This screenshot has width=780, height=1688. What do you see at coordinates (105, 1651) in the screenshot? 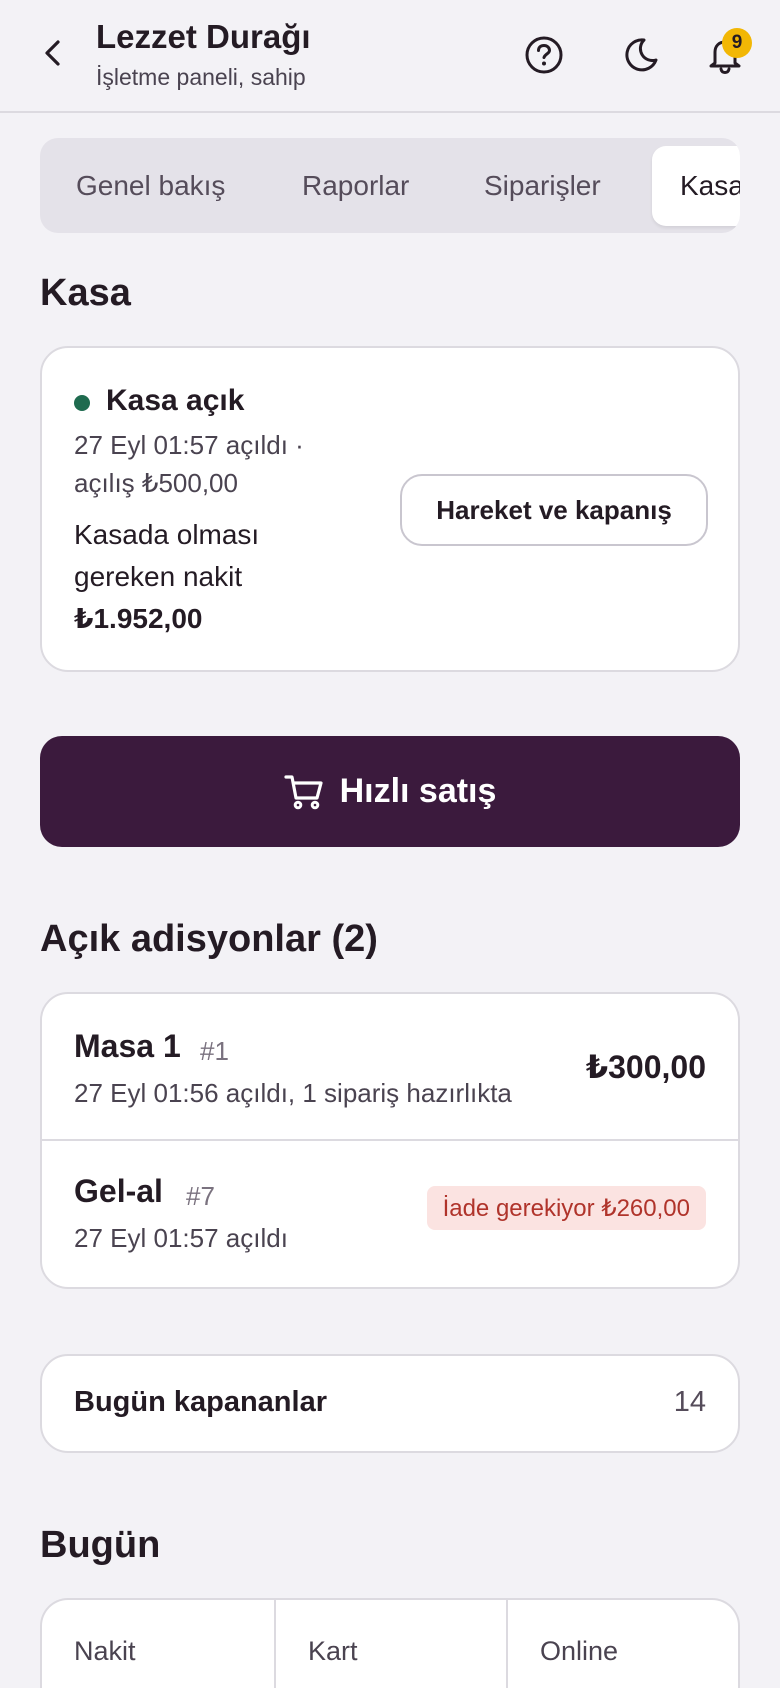
I see `payment-cash-label: Nakit` at bounding box center [105, 1651].